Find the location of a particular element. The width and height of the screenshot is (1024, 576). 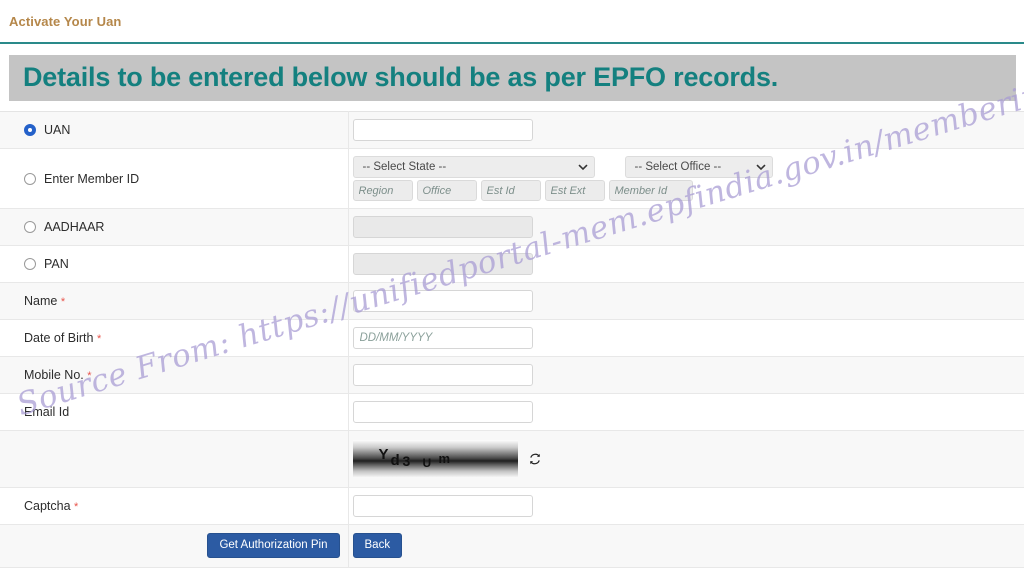

office-select: -- Select Office -- is located at coordinates (698, 167).